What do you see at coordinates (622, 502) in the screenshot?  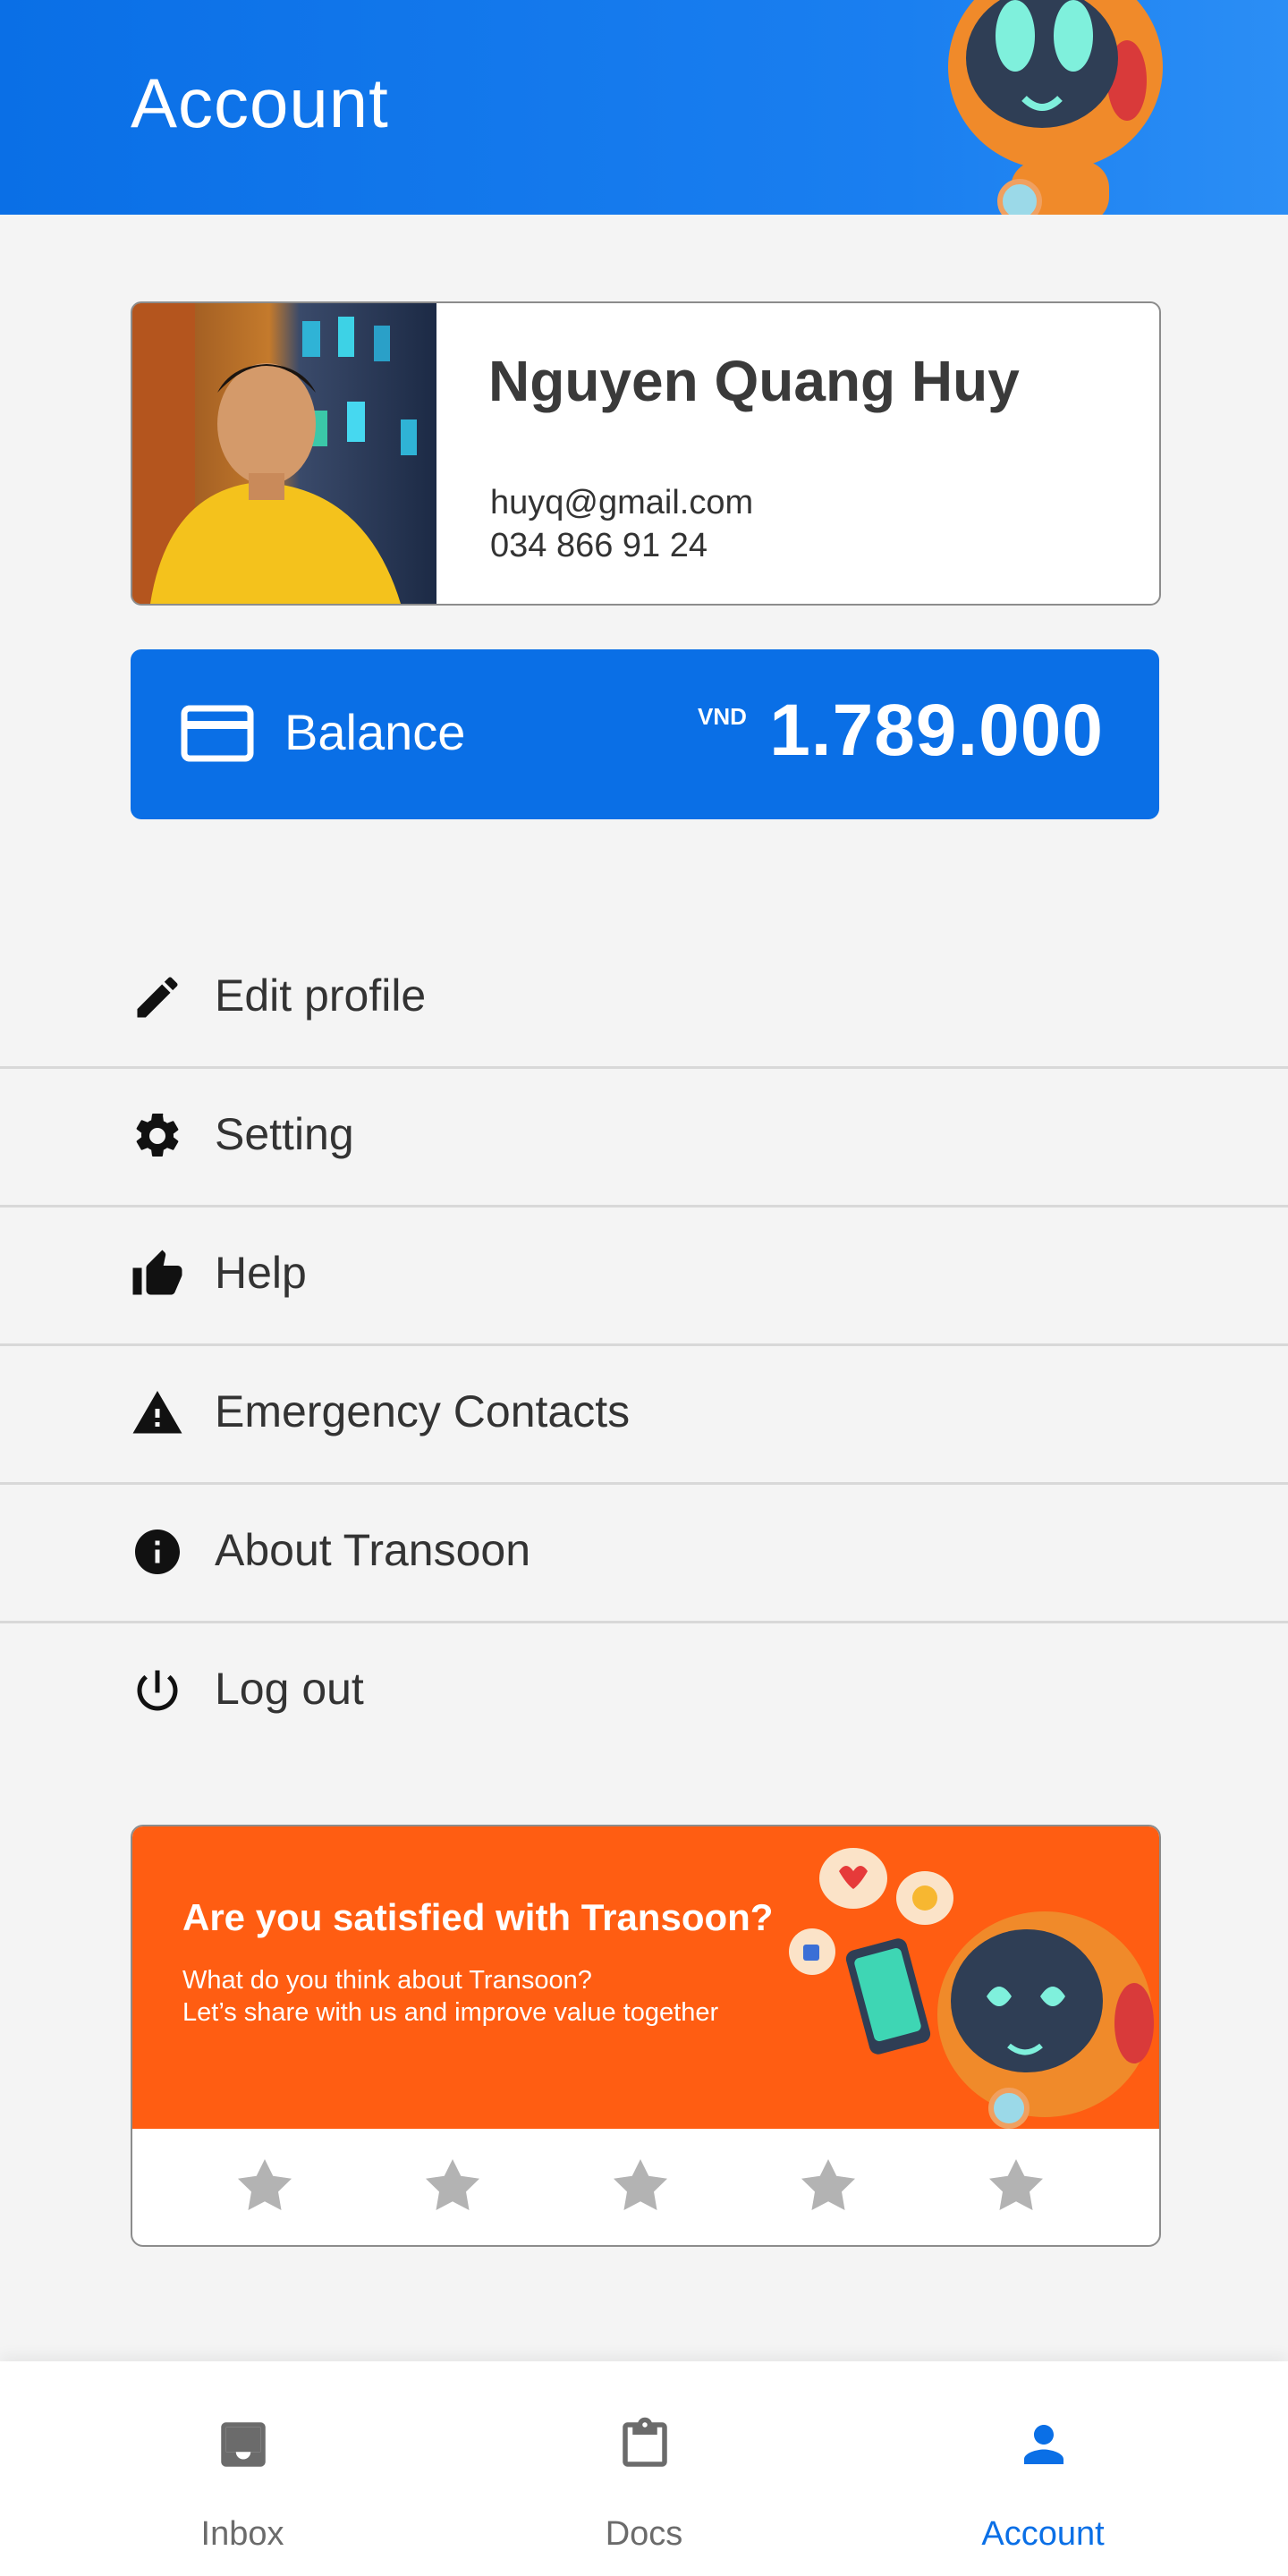 I see `profile-email: huyq@gmail.com` at bounding box center [622, 502].